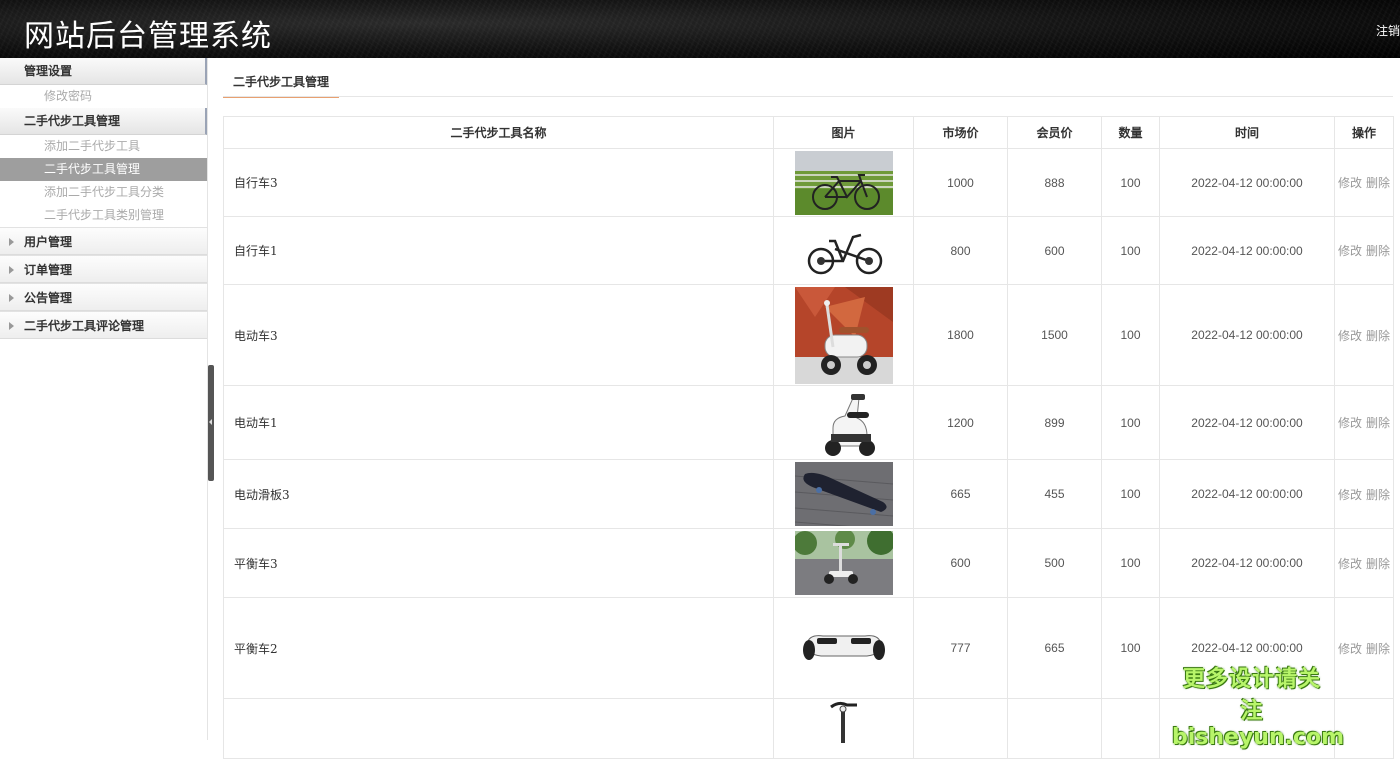  What do you see at coordinates (498, 132) in the screenshot?
I see `col-header-name: 二手代步工具名称` at bounding box center [498, 132].